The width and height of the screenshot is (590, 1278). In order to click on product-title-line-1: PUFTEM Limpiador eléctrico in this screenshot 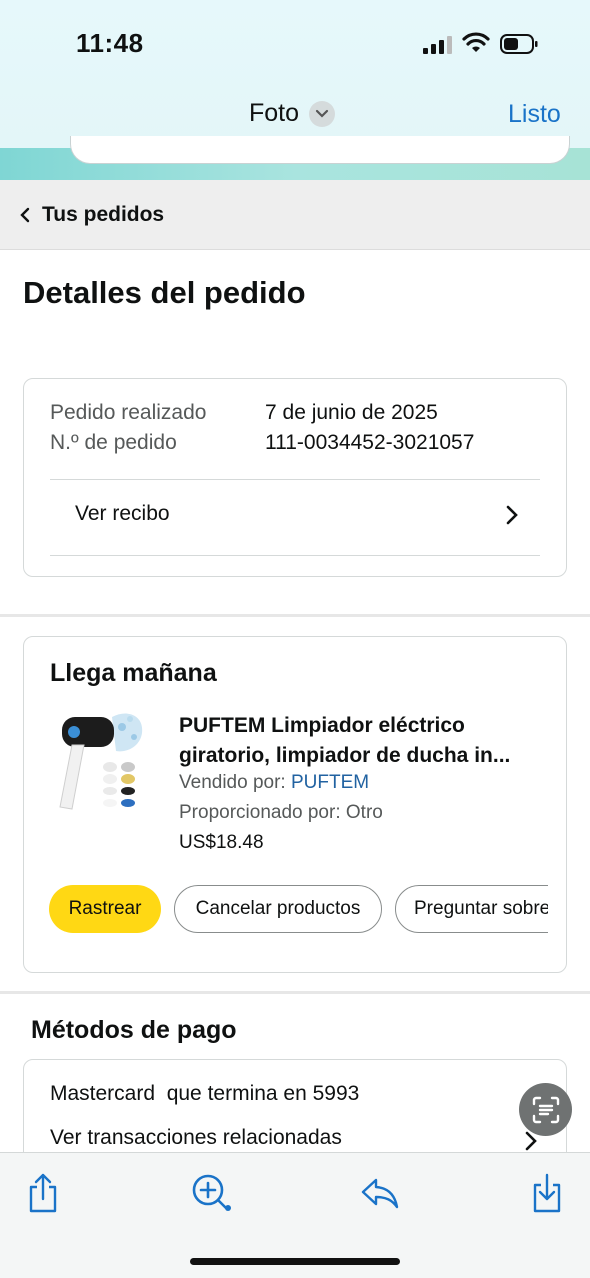, I will do `click(322, 725)`.